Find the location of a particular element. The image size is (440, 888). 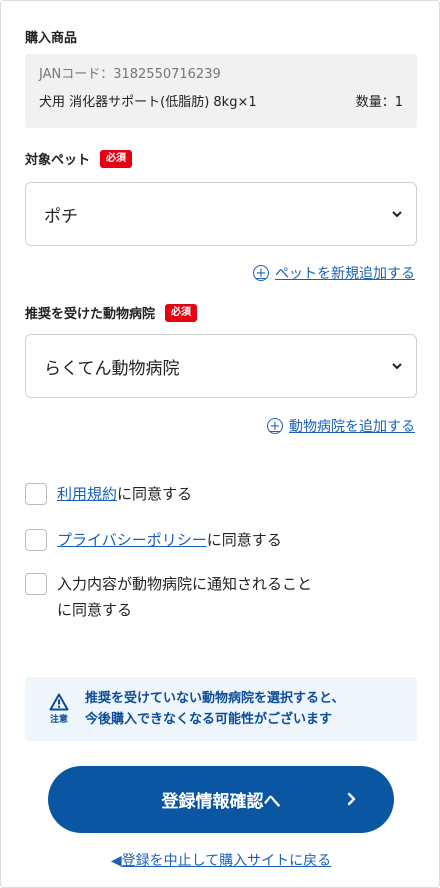

warning-triangle-icon is located at coordinates (59, 702).